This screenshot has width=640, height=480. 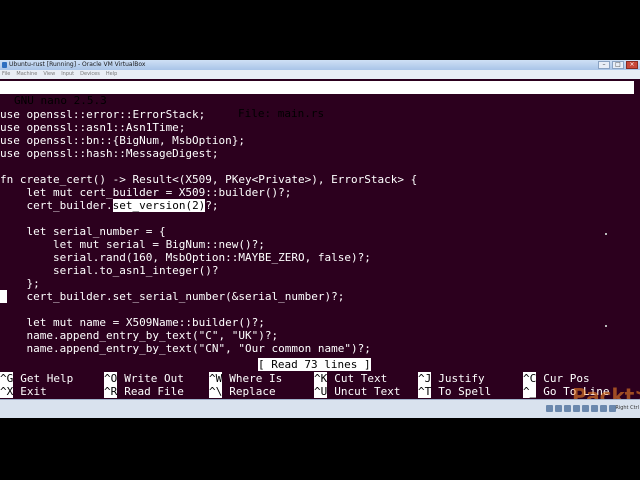 I want to click on nano-titlebar: GNU nano 2.5.3 File: main.rs, so click(x=317, y=100).